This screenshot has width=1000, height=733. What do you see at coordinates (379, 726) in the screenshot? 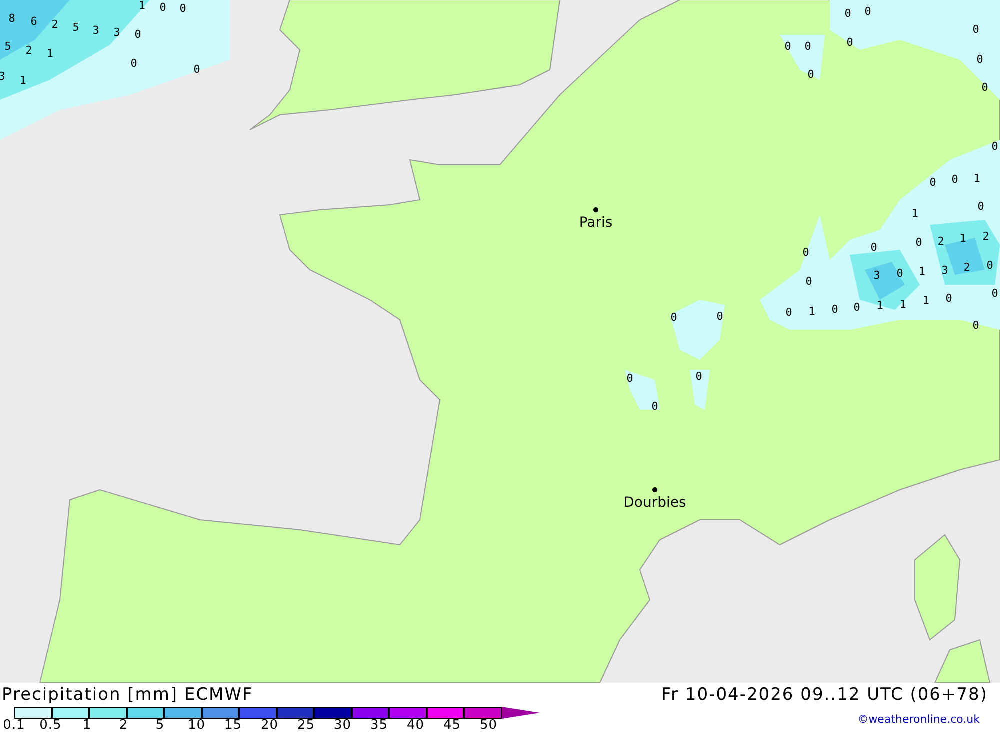
I see `legend-label: 35` at bounding box center [379, 726].